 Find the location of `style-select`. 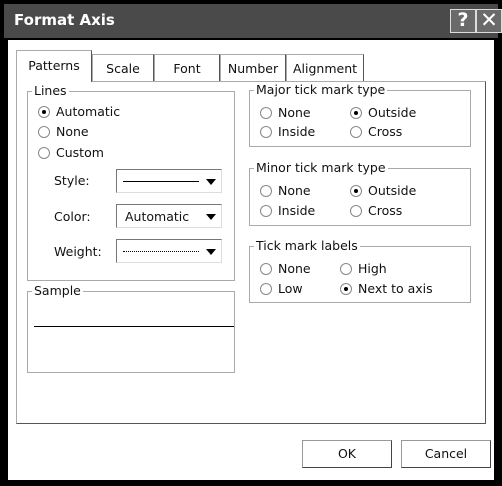

style-select is located at coordinates (169, 181).